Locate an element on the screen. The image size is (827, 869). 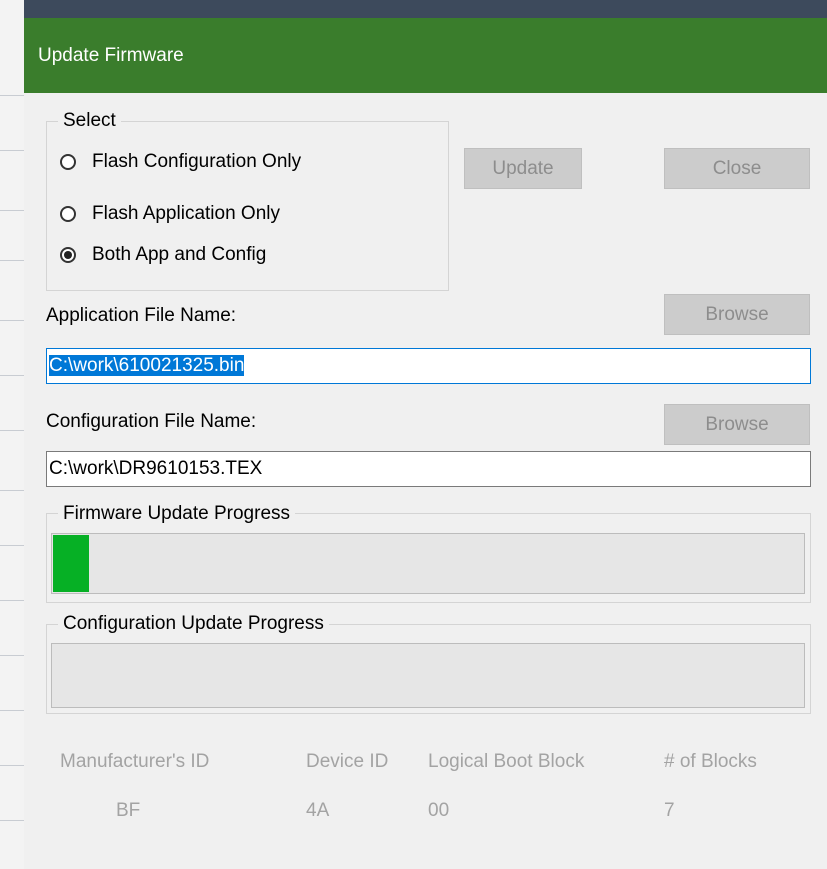
radio-label: Flash Configuration Only is located at coordinates (197, 161).